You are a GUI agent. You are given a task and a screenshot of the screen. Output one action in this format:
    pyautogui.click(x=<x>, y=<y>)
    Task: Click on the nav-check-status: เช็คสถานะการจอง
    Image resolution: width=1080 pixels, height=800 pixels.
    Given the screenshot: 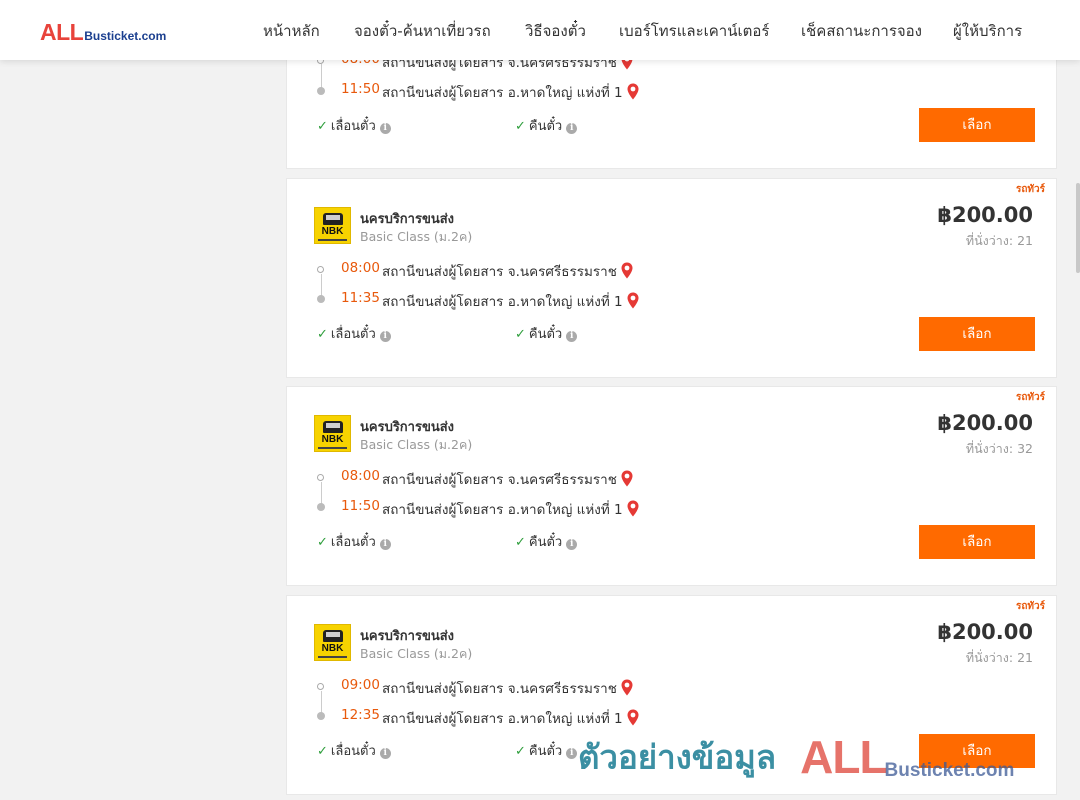 What is the action you would take?
    pyautogui.click(x=861, y=31)
    